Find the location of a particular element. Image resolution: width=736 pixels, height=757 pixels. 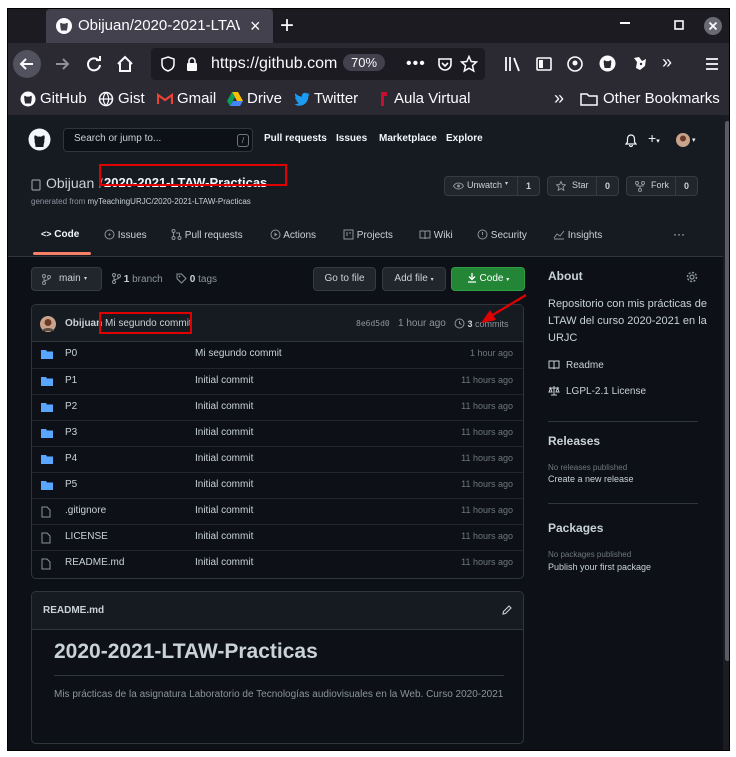

maximize-icon is located at coordinates (679, 25).